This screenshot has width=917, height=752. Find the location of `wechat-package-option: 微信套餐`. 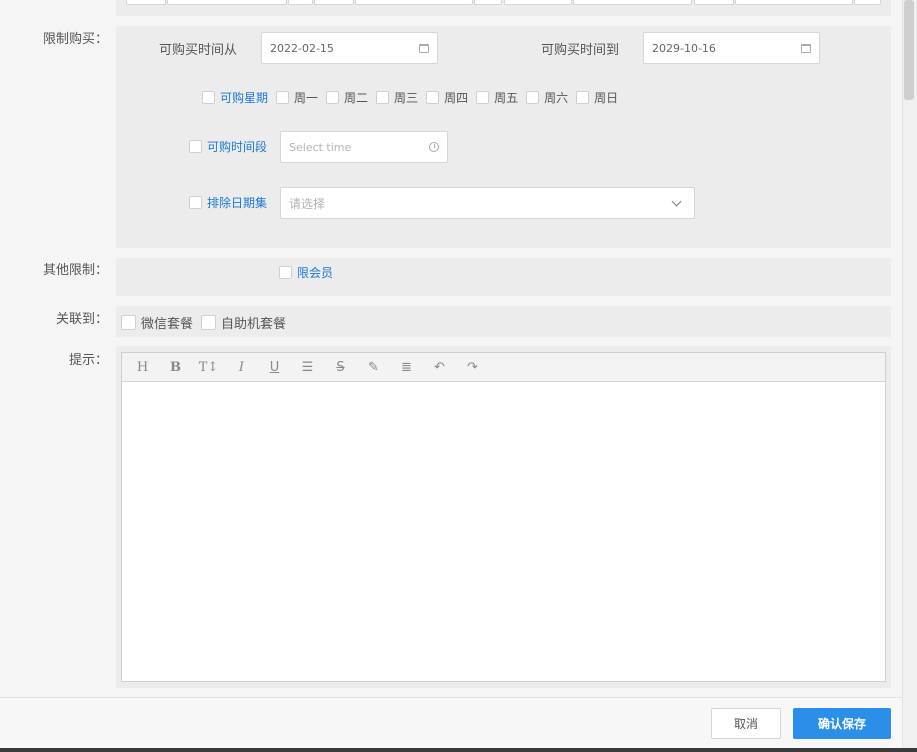

wechat-package-option: 微信套餐 is located at coordinates (157, 322).